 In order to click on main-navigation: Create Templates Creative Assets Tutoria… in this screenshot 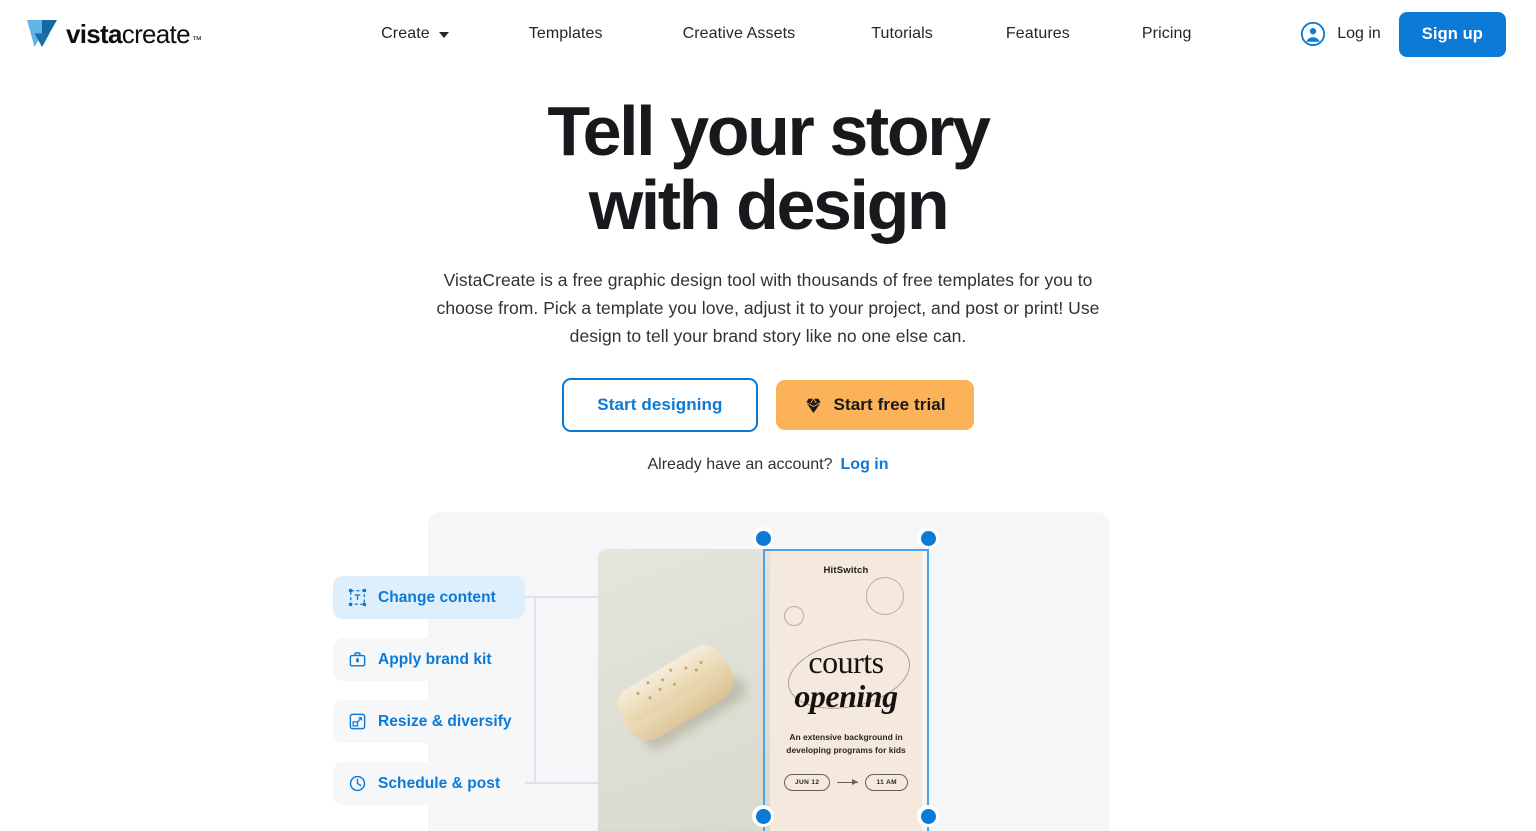, I will do `click(786, 34)`.